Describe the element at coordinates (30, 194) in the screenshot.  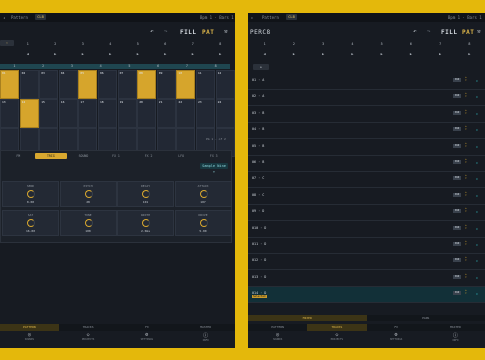
I see `knob-send: SEND 0.00` at that location.